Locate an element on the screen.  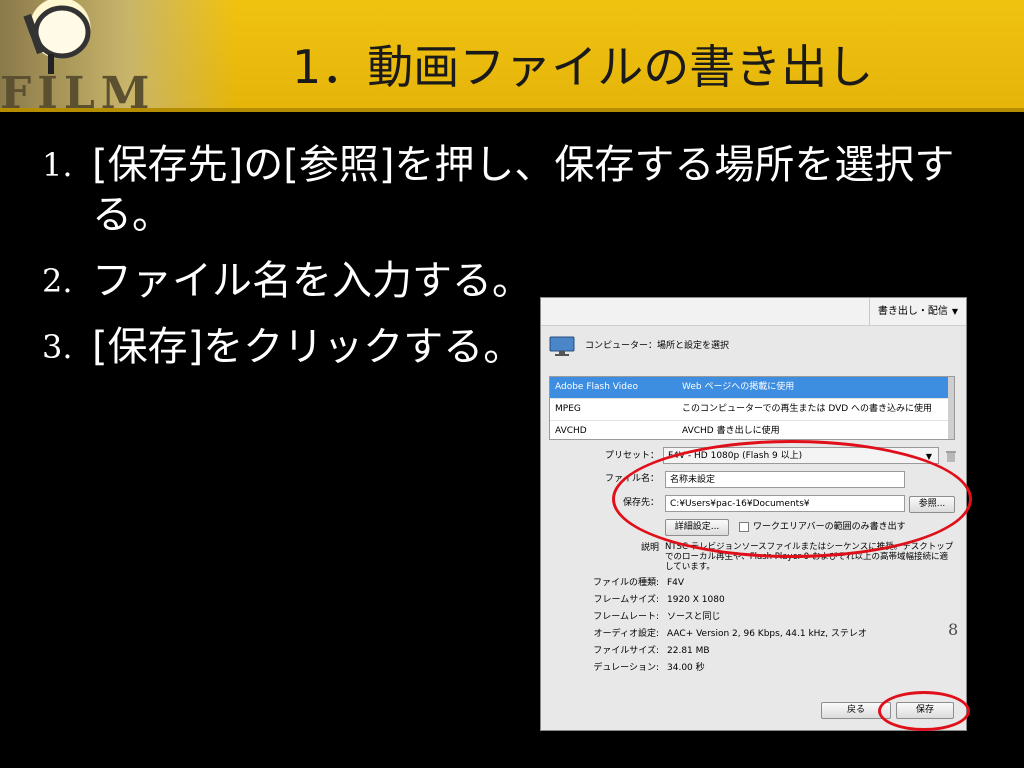
step-item: 2. ファイル名を入力する。 is located at coordinates (287, 281).